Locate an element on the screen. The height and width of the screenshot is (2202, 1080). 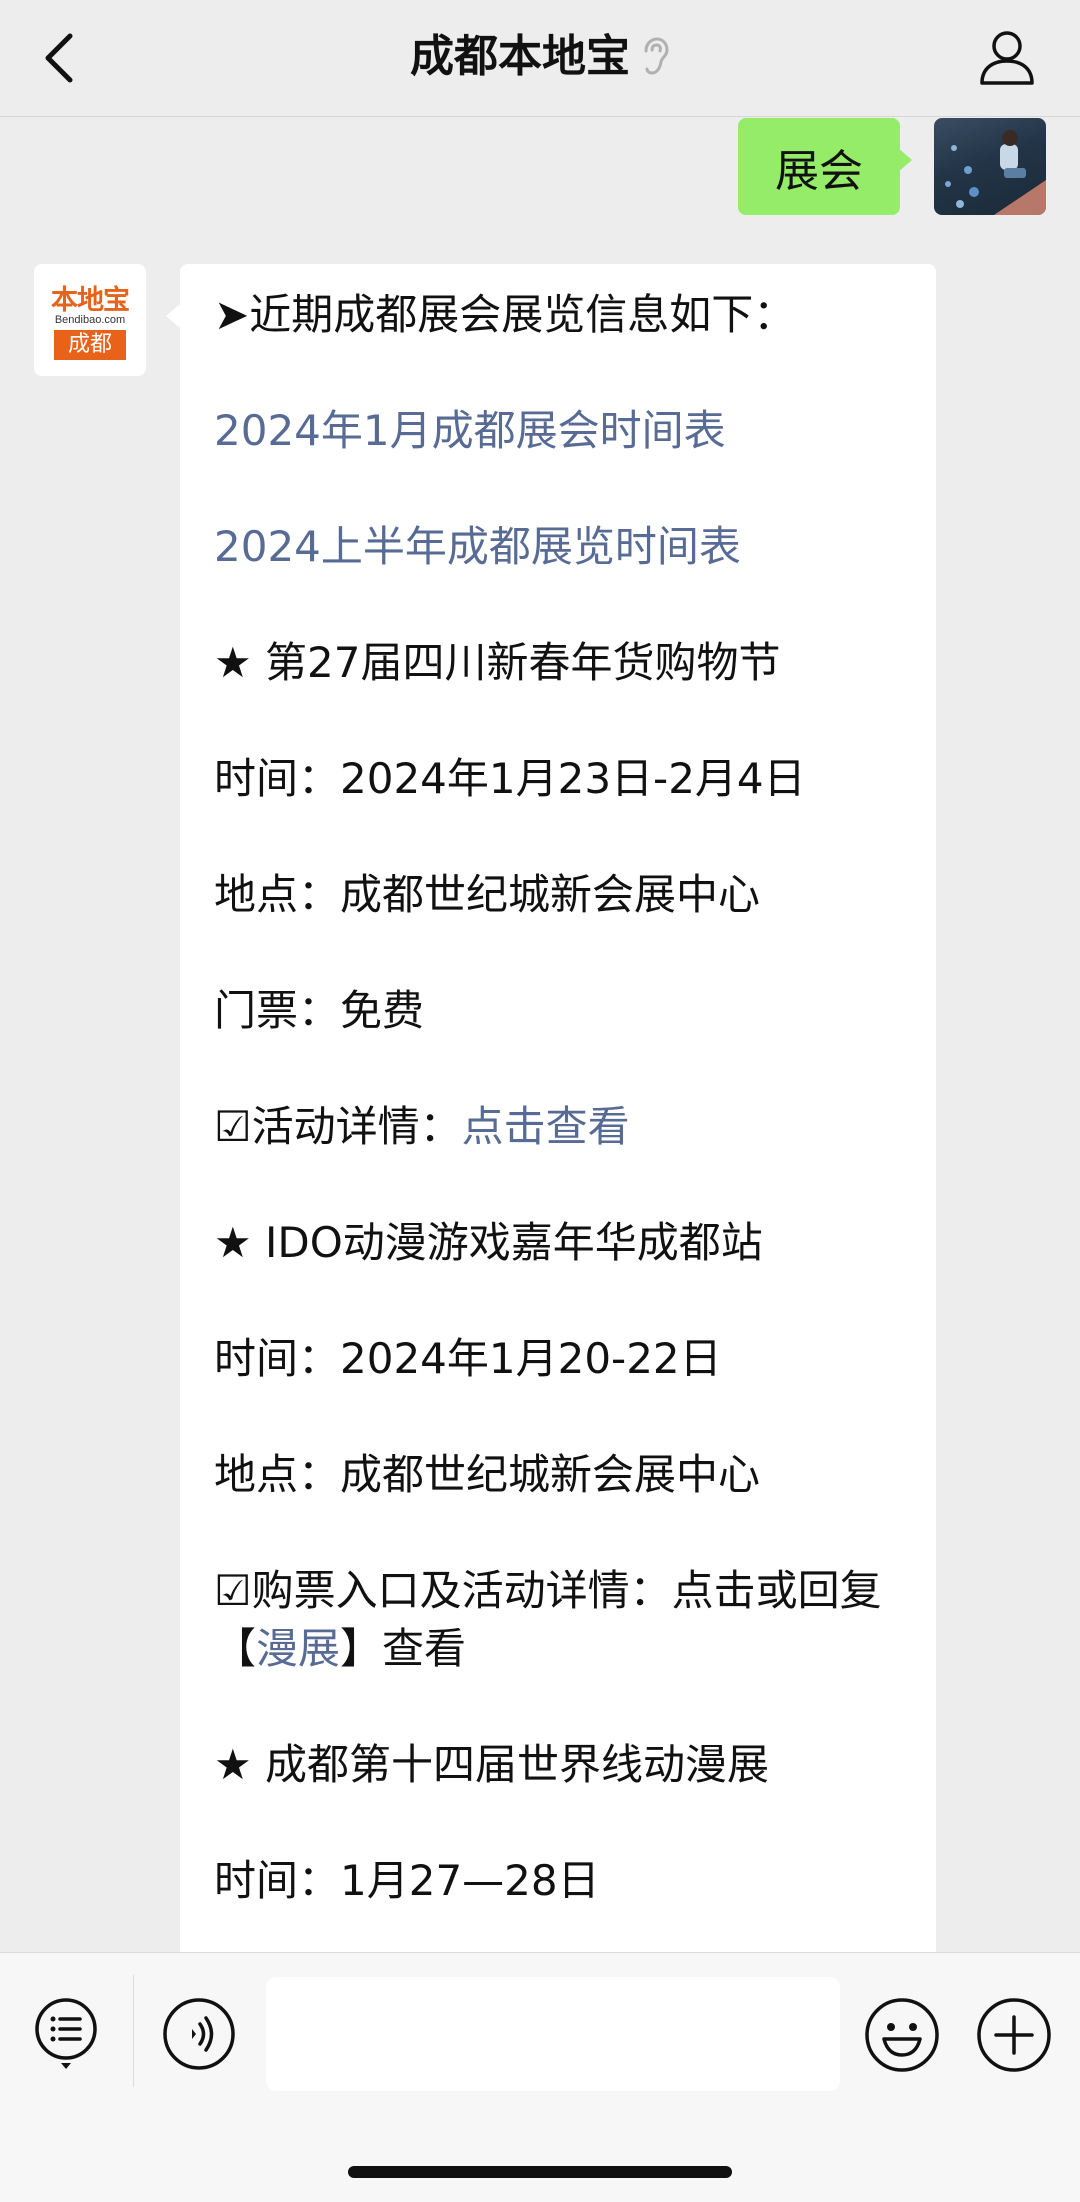
input-bar-divider is located at coordinates (133, 2031).